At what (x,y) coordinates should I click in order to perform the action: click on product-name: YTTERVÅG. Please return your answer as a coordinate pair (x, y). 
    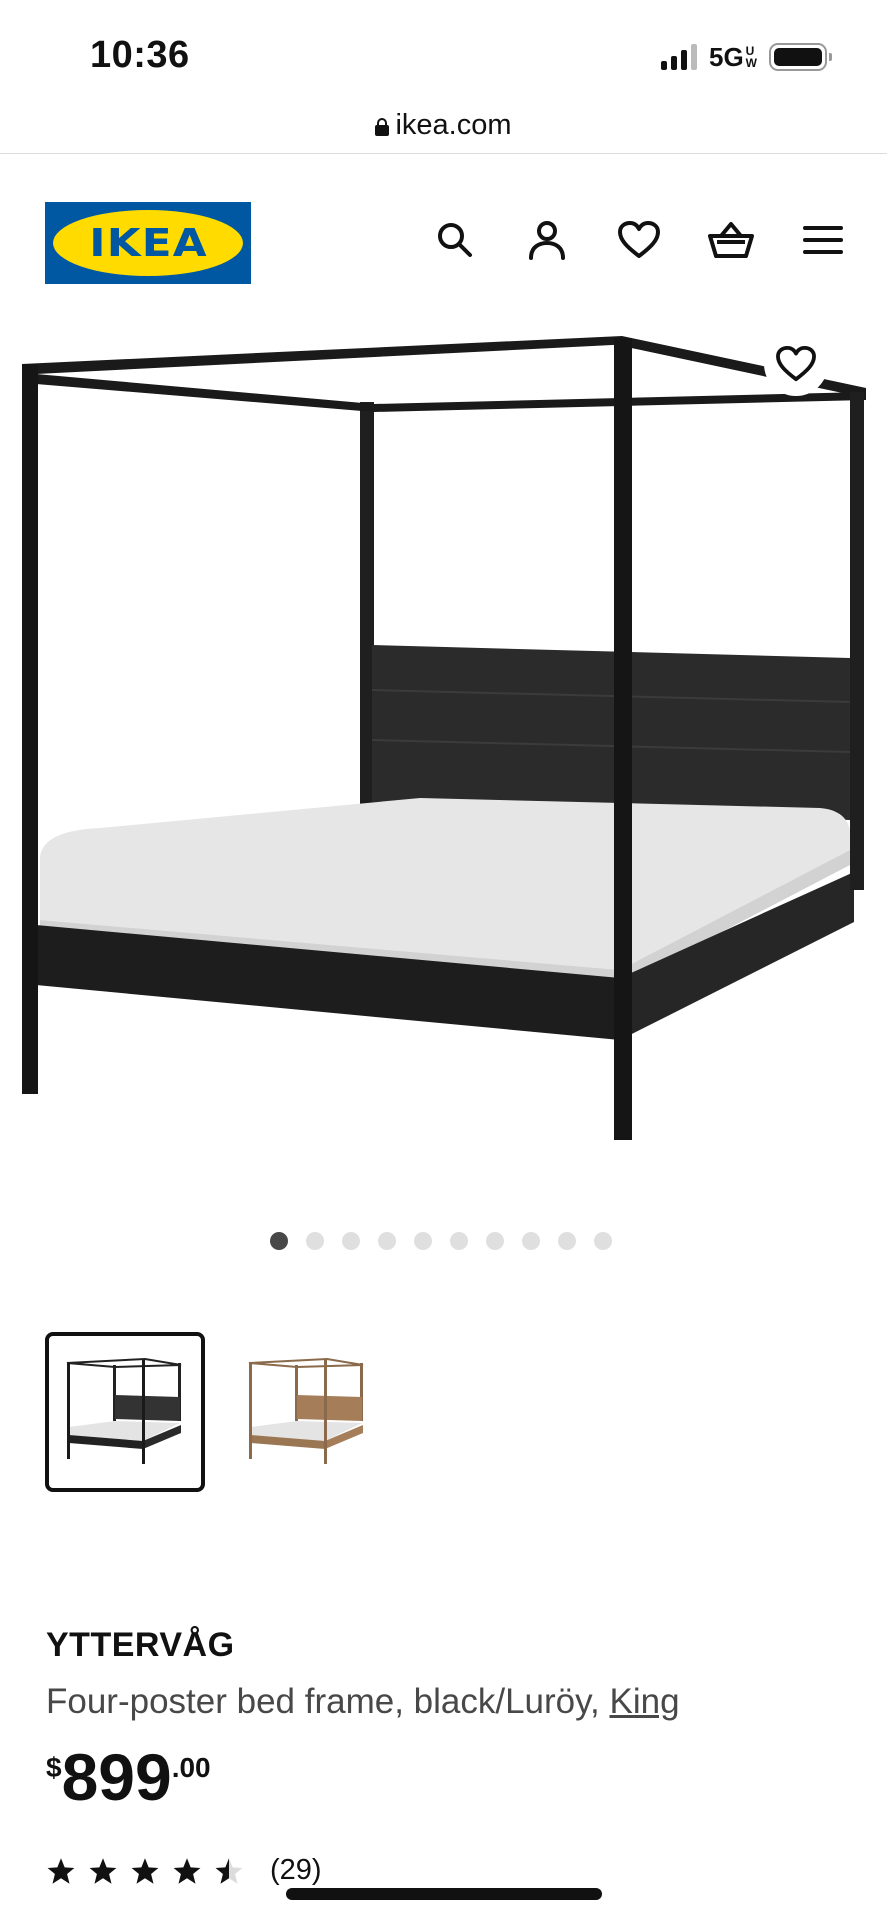
    Looking at the image, I should click on (140, 1645).